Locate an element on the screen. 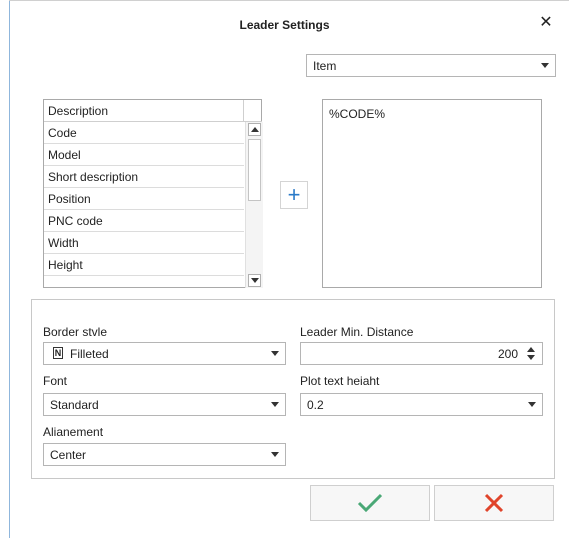  list-item: Short description is located at coordinates (144, 177).